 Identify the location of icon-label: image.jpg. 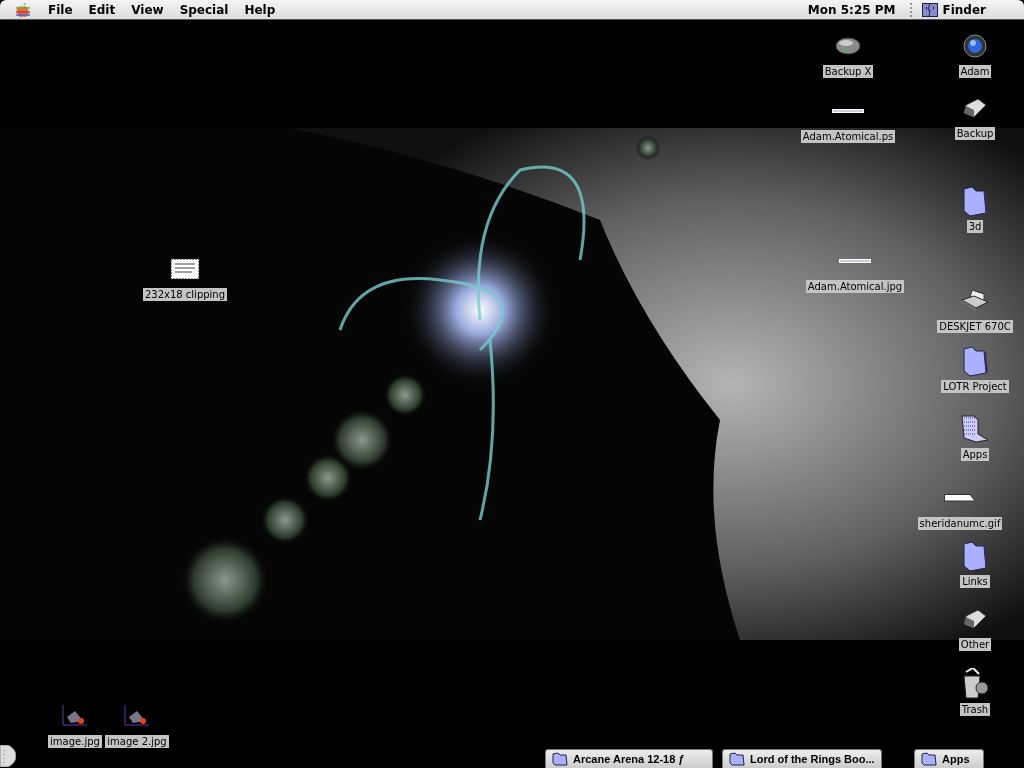
(75, 741).